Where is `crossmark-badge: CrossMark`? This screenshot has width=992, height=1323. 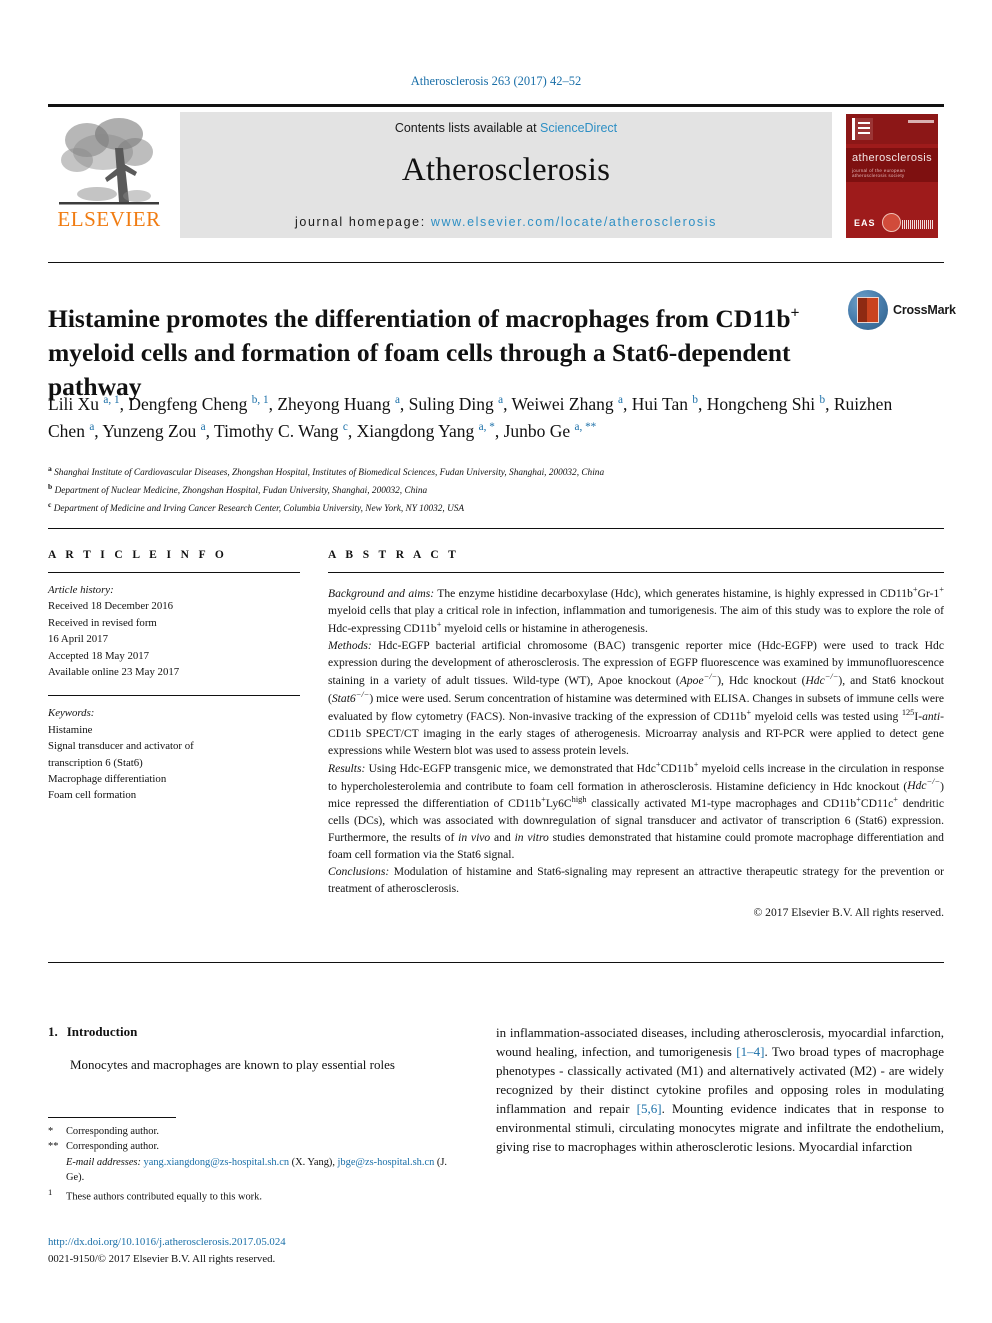 crossmark-badge: CrossMark is located at coordinates (902, 313).